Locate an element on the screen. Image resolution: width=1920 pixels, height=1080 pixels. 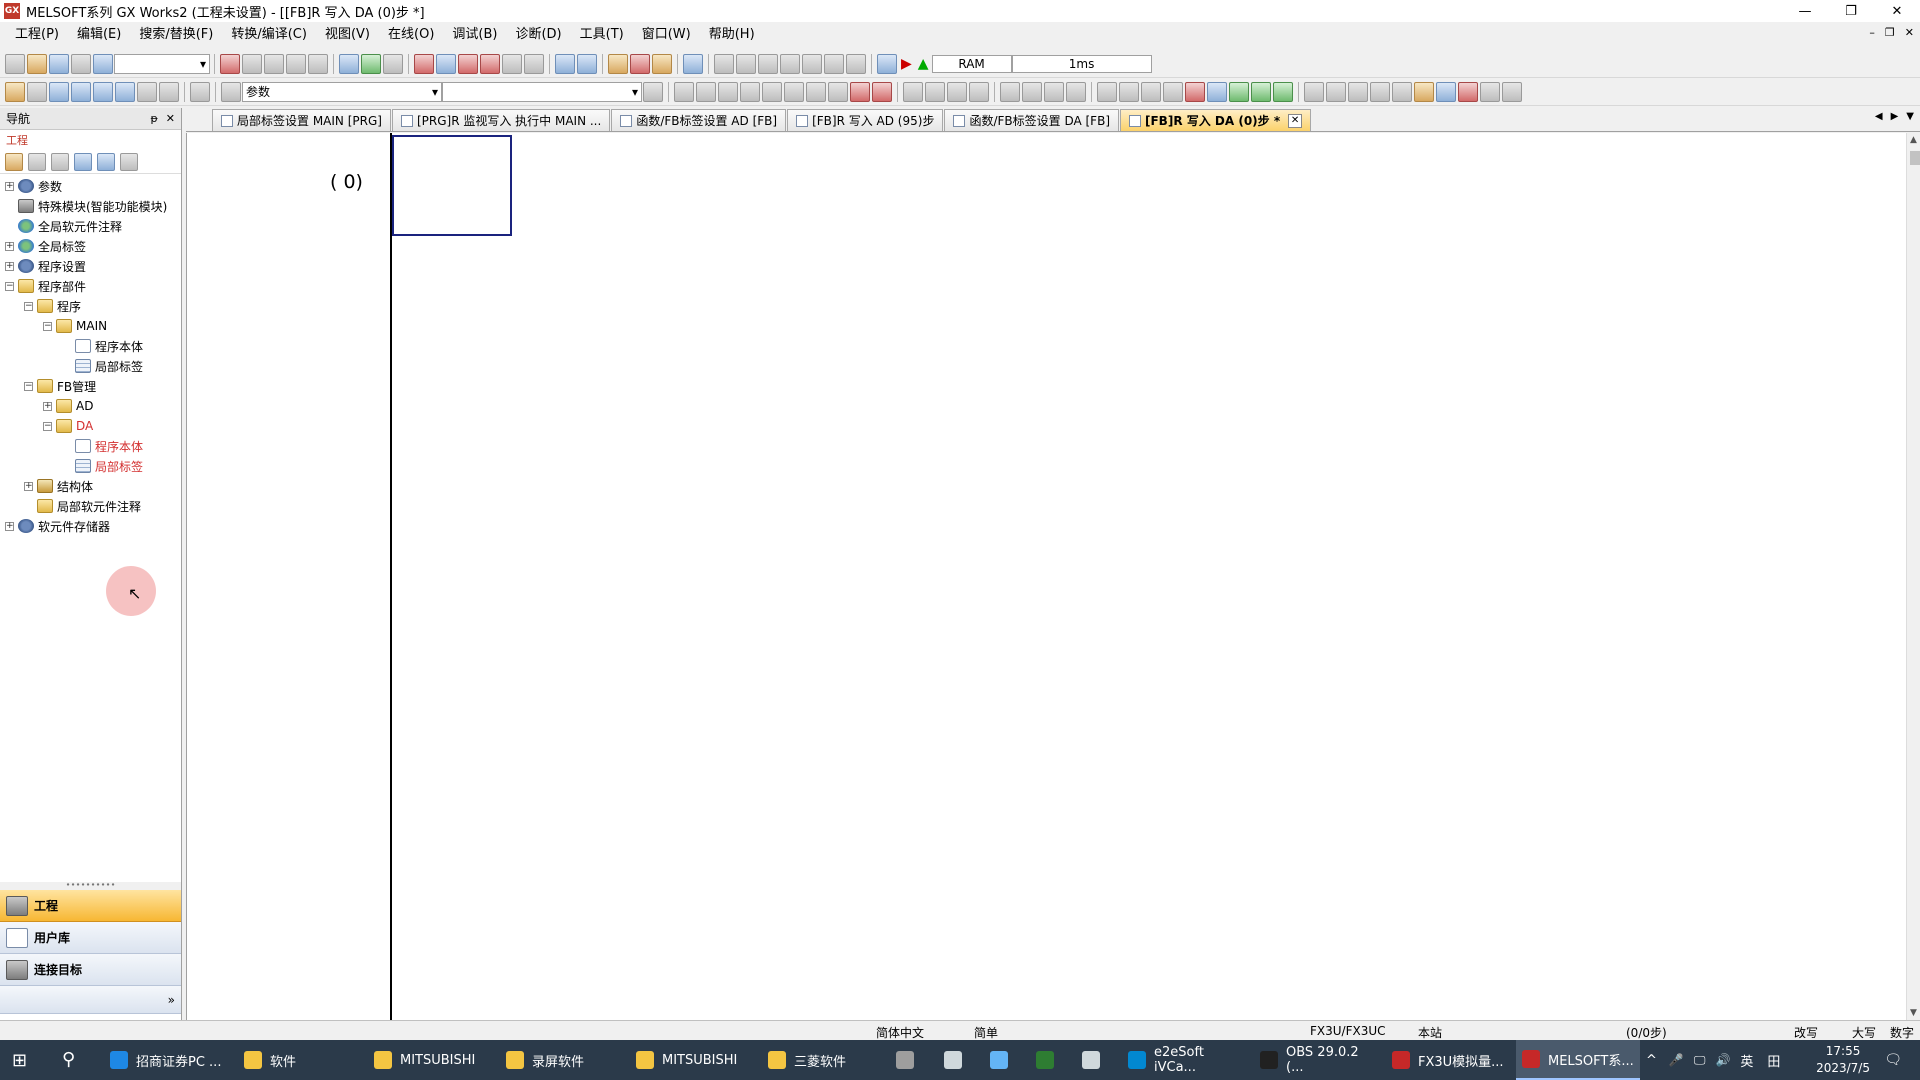
falling-edge-icon is located at coordinates (935, 91).